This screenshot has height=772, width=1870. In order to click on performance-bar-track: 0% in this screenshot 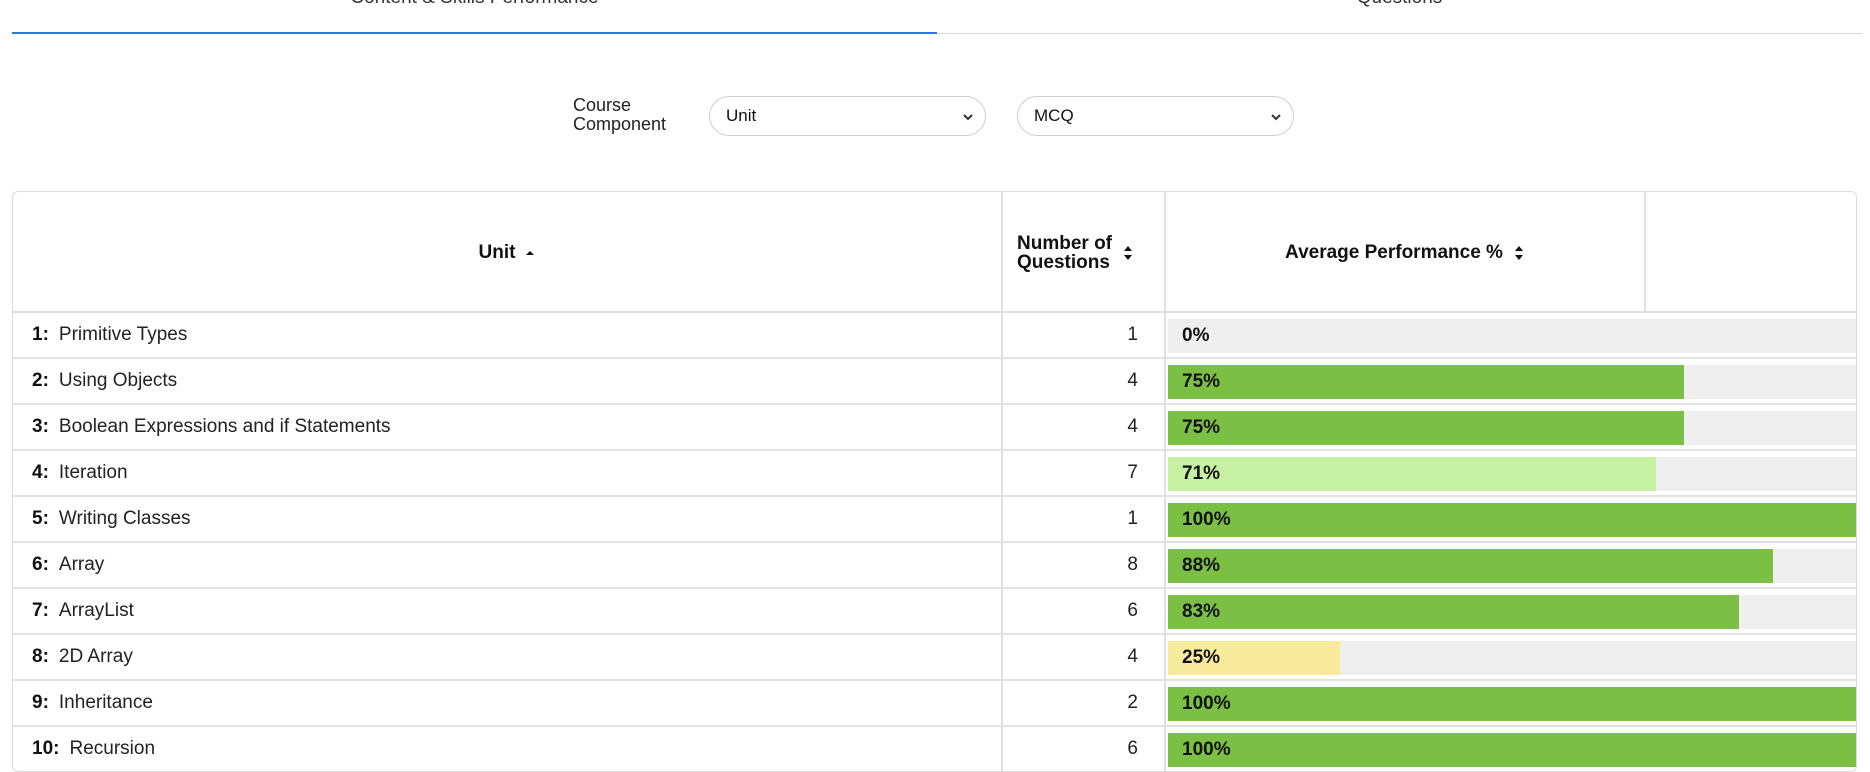, I will do `click(1512, 336)`.